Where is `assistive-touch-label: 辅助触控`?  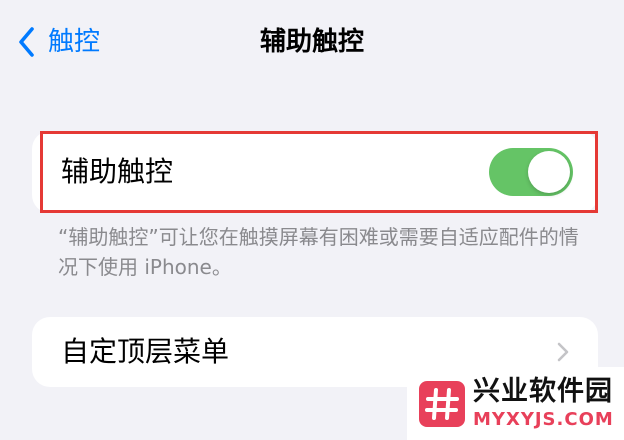
assistive-touch-label: 辅助触控 is located at coordinates (117, 171).